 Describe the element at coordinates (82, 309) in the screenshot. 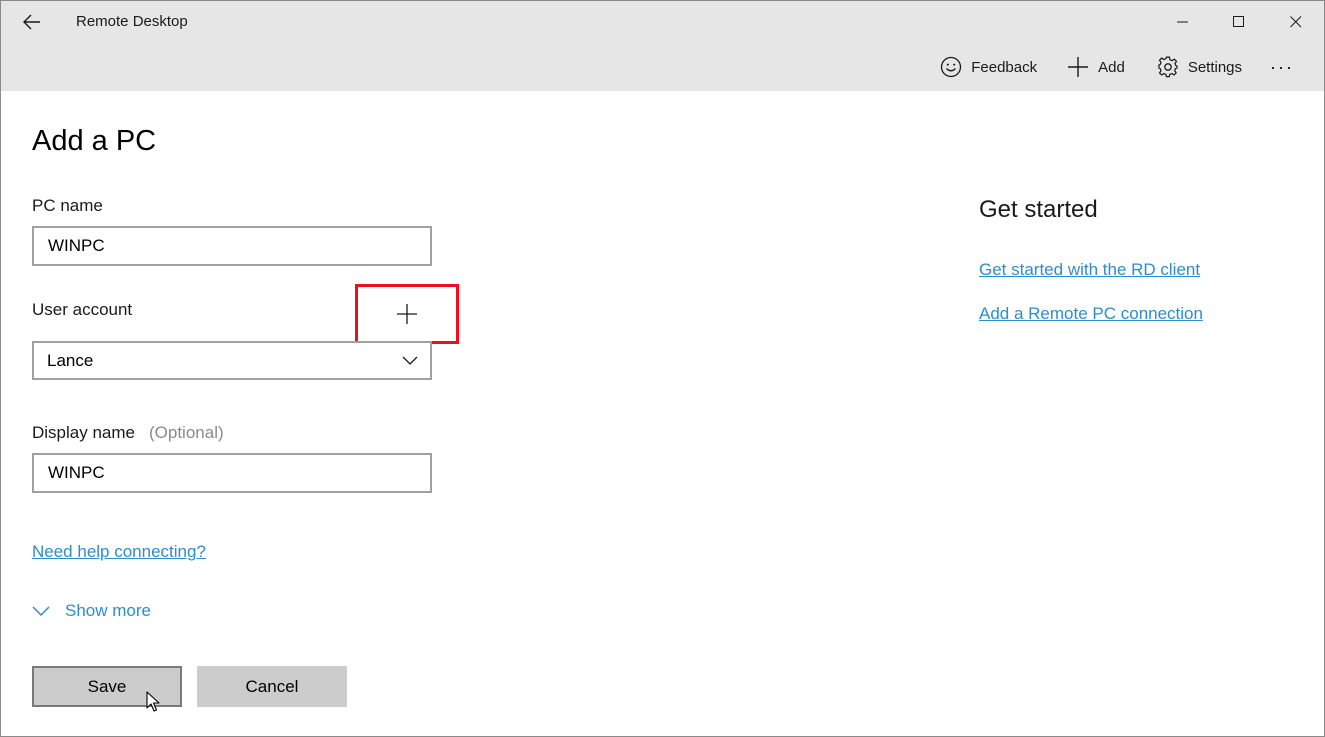

I see `user-account-label: User account` at that location.